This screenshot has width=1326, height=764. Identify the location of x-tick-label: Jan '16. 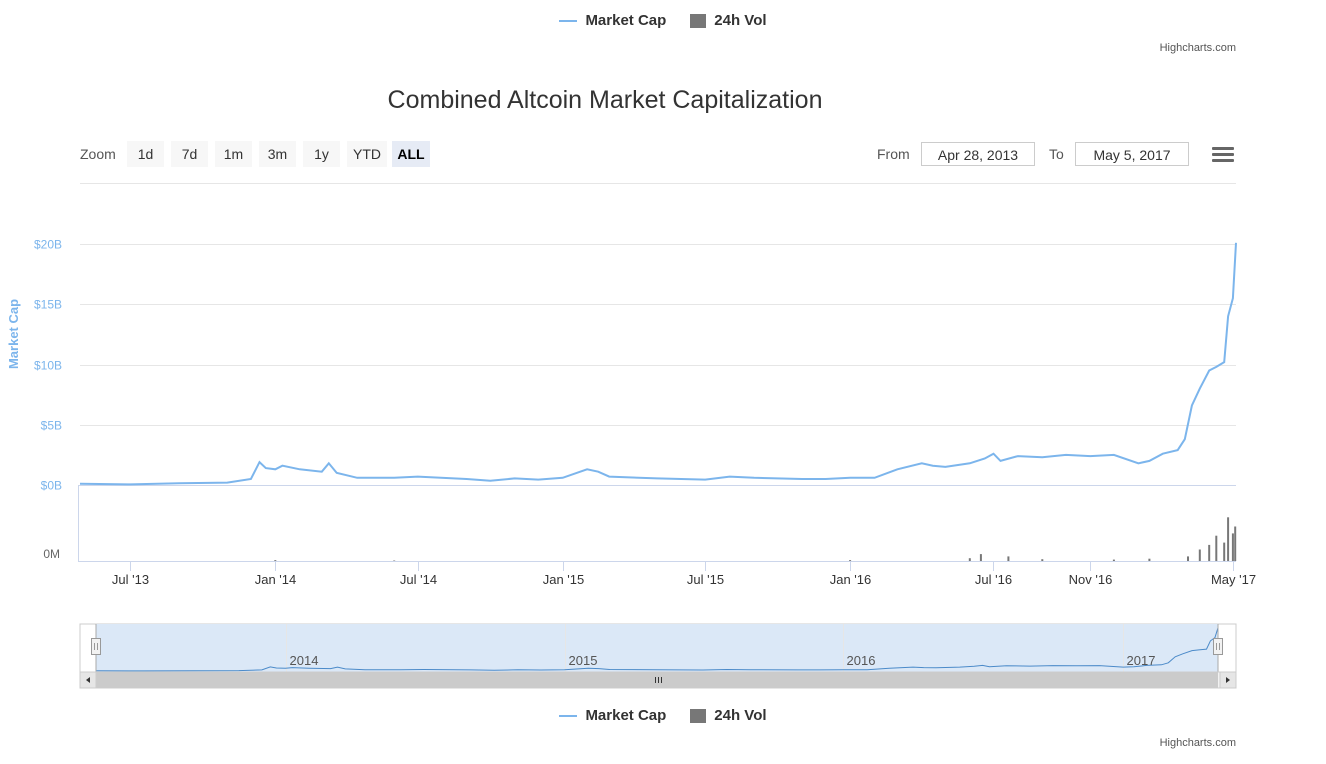
(851, 579).